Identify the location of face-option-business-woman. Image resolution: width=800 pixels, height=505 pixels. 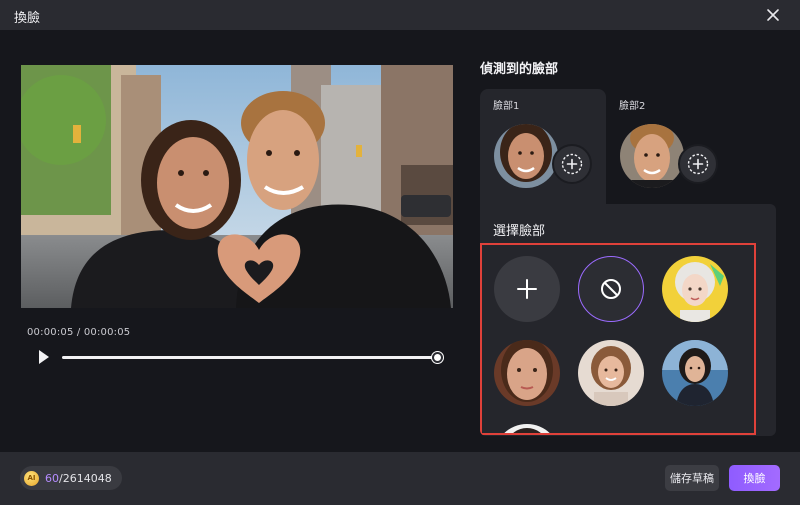
(695, 373).